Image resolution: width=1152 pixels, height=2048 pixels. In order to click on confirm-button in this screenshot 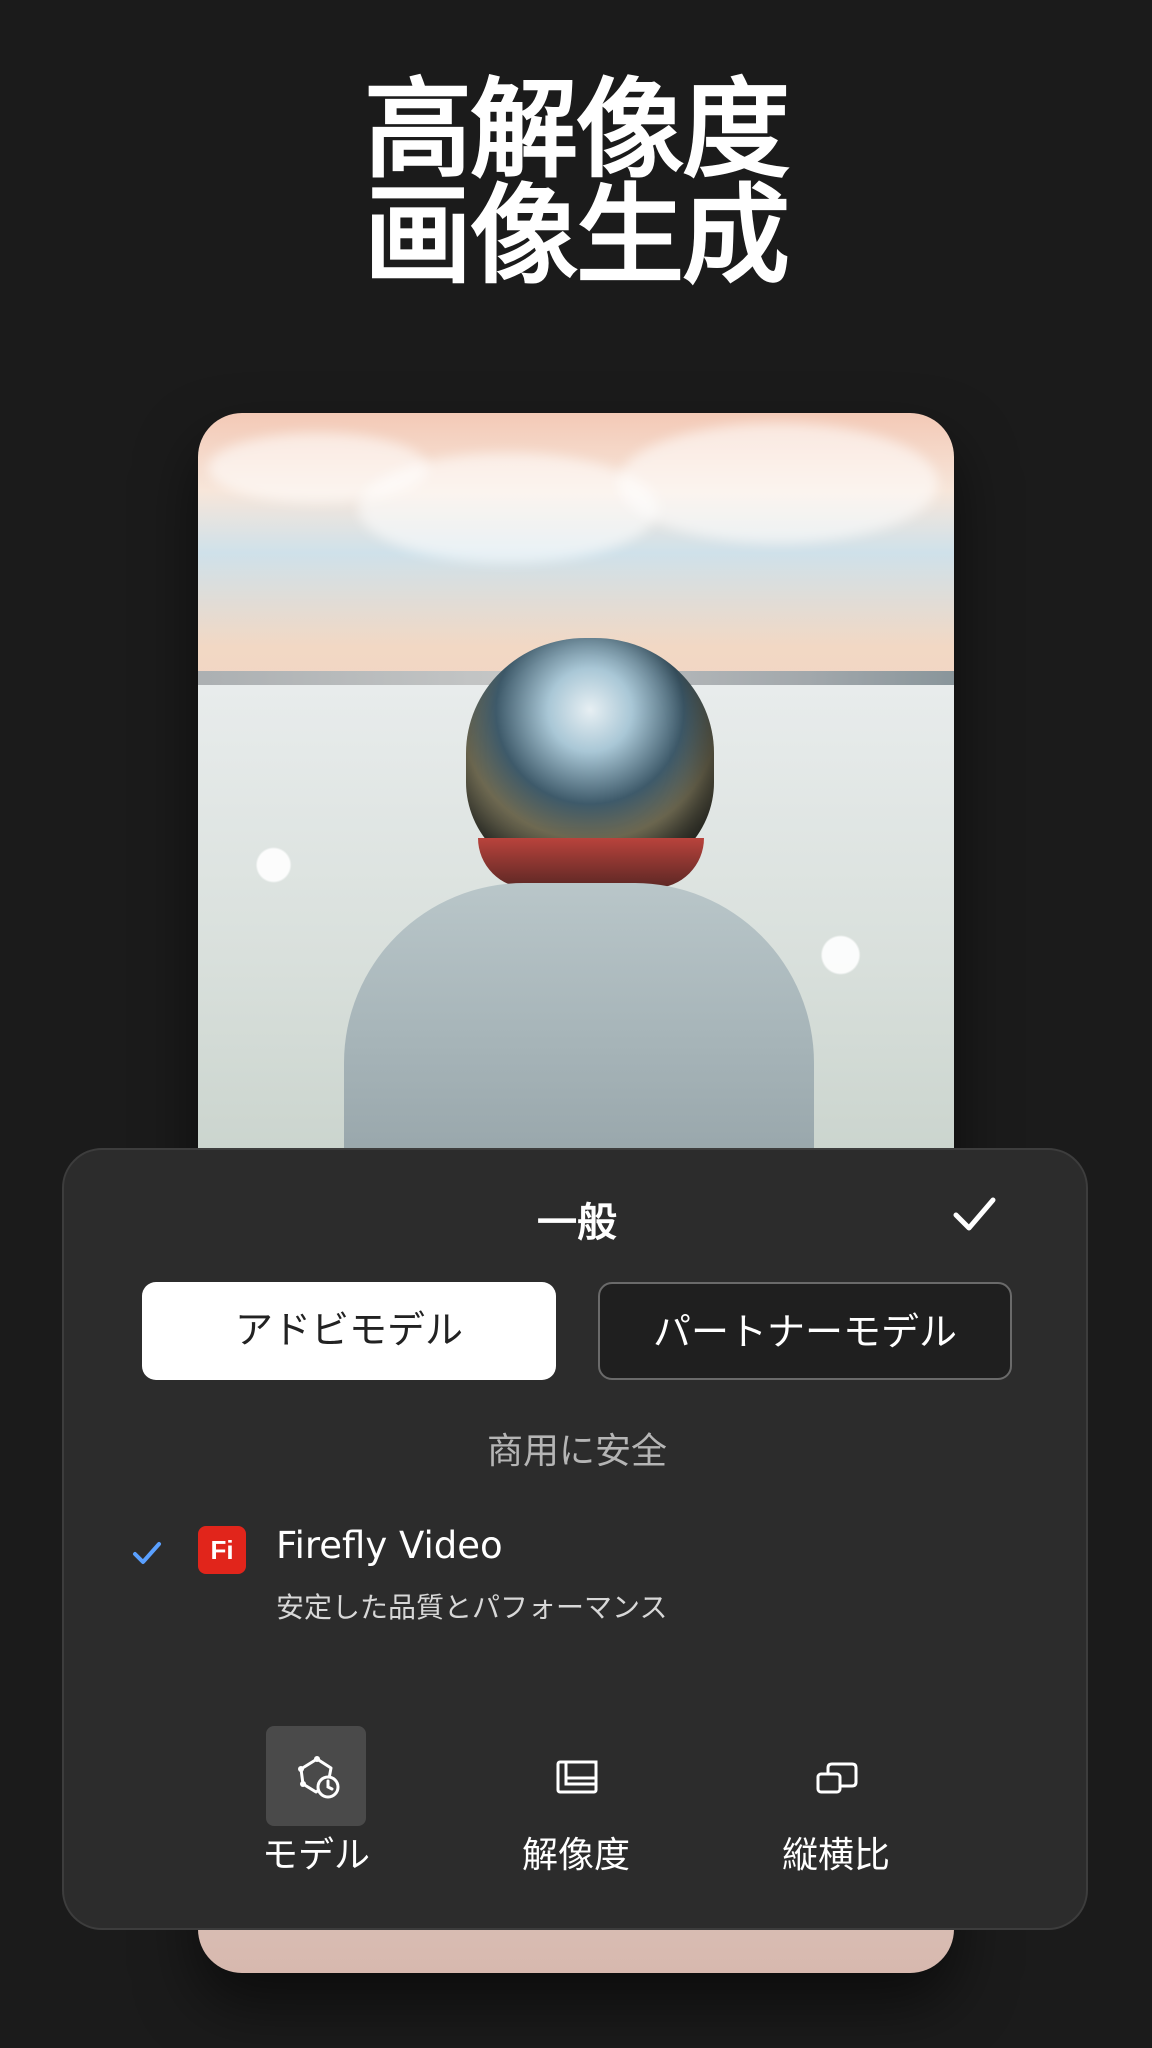, I will do `click(974, 1214)`.